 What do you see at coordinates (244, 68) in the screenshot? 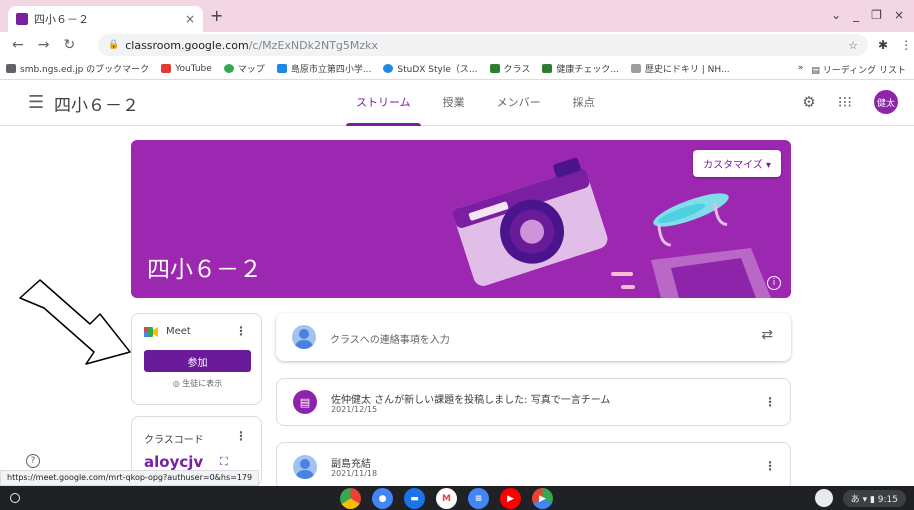
I see `bookmark-item: マップ` at bounding box center [244, 68].